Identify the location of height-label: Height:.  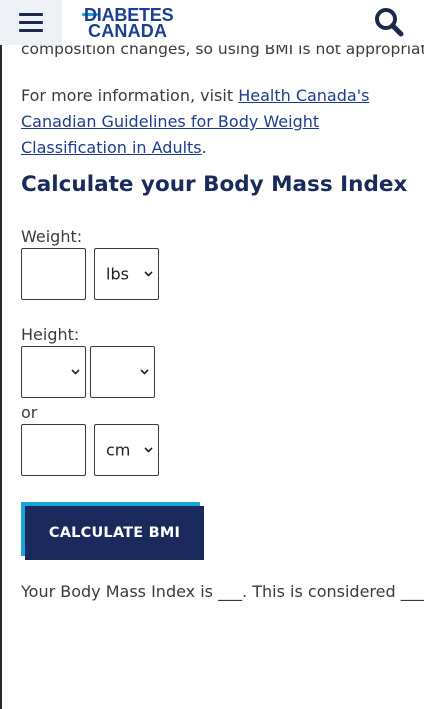
(50, 334).